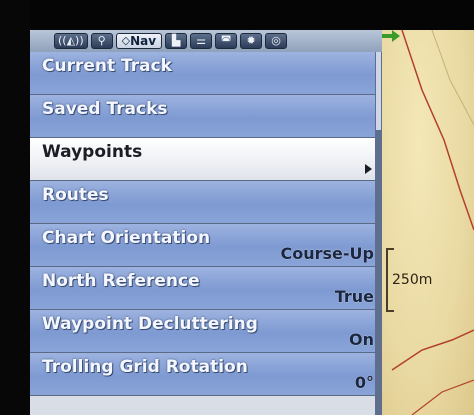 The width and height of the screenshot is (474, 415). What do you see at coordinates (107, 66) in the screenshot?
I see `menu-item-label: Current Track` at bounding box center [107, 66].